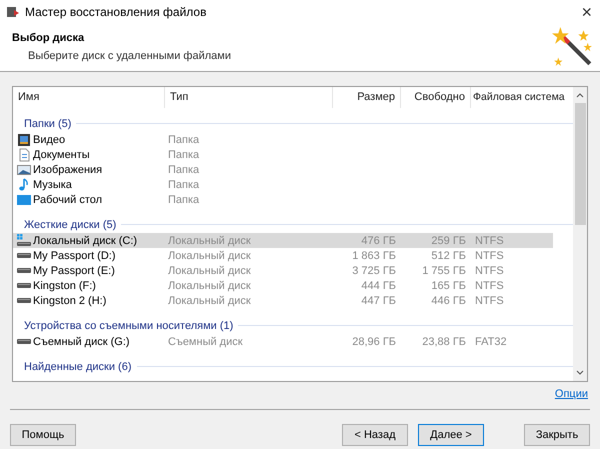 This screenshot has height=449, width=600. What do you see at coordinates (451, 435) in the screenshot?
I see `next-button: Далее >` at bounding box center [451, 435].